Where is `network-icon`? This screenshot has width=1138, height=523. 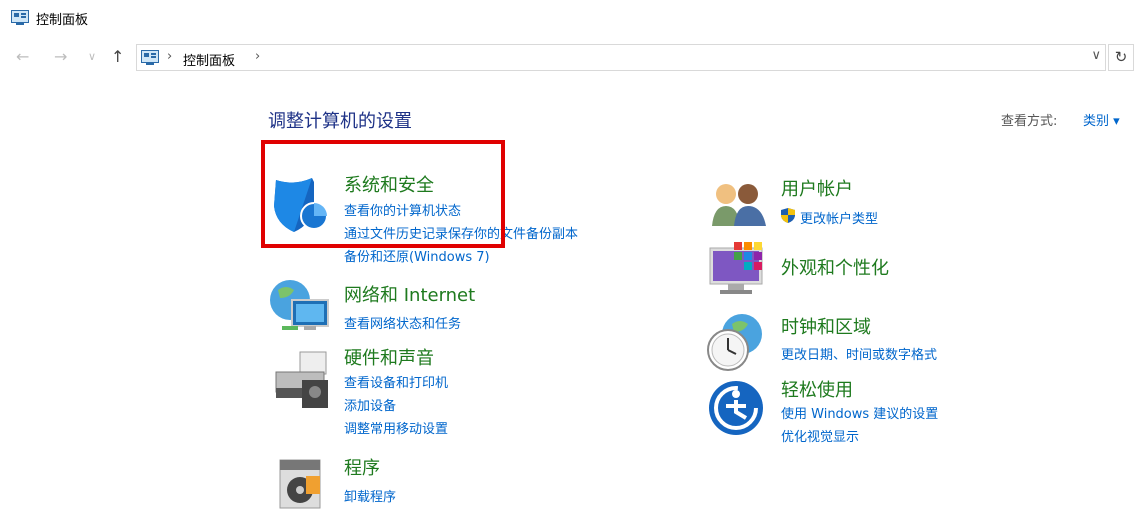 network-icon is located at coordinates (301, 306).